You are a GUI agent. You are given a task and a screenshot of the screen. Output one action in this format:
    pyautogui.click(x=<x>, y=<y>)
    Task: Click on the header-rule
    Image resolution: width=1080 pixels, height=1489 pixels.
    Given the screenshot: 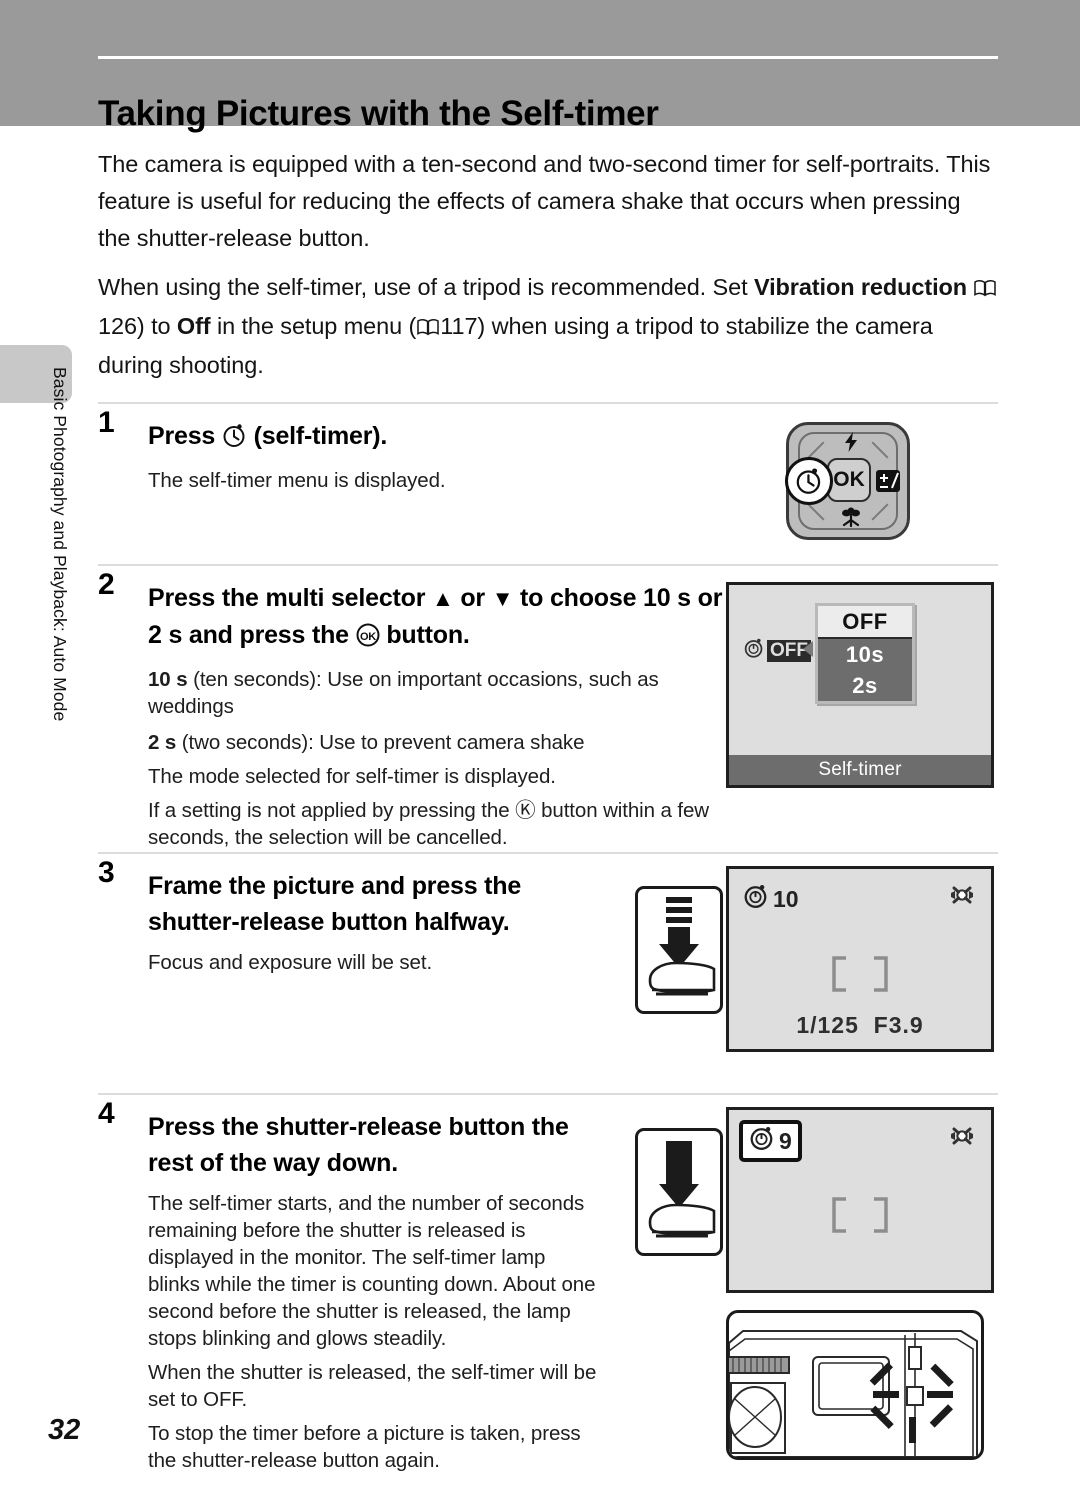 What is the action you would take?
    pyautogui.click(x=548, y=57)
    